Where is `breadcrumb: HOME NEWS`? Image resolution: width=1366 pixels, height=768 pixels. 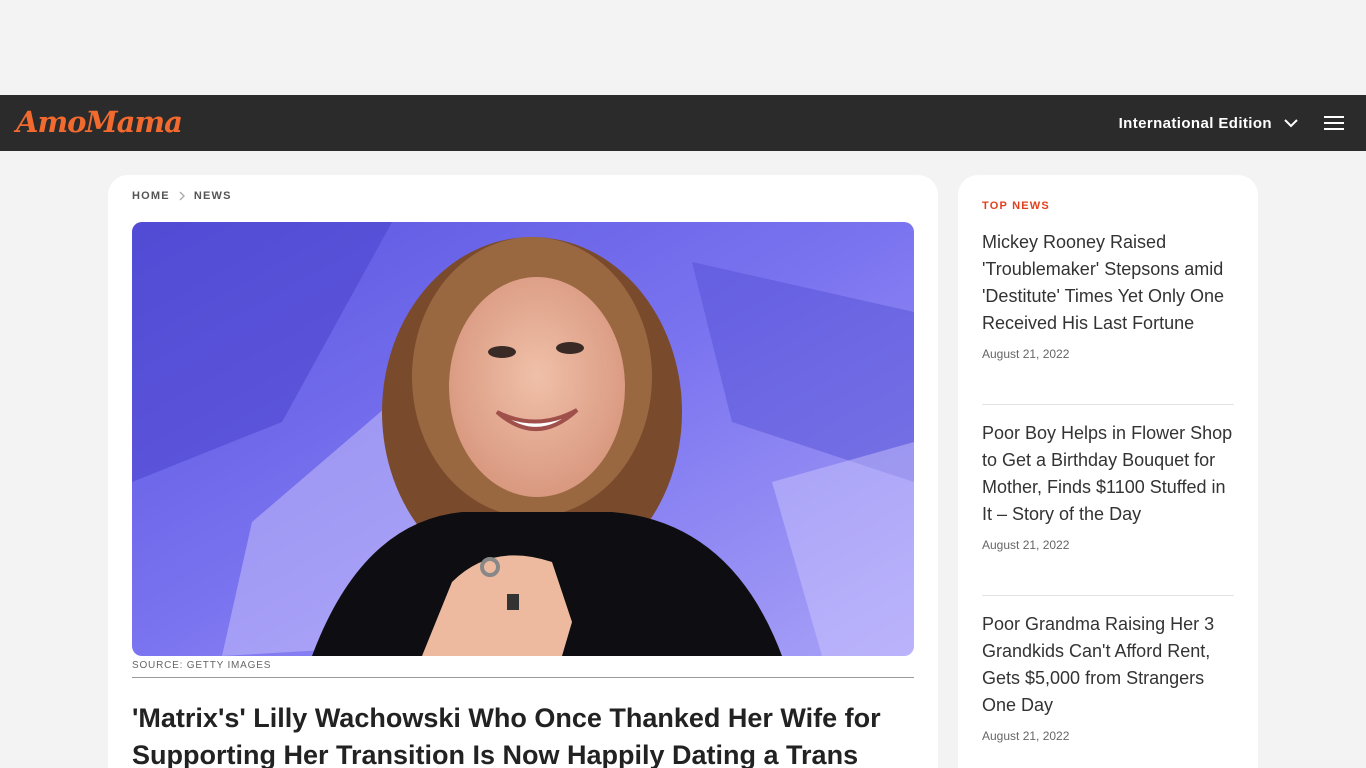 breadcrumb: HOME NEWS is located at coordinates (182, 196).